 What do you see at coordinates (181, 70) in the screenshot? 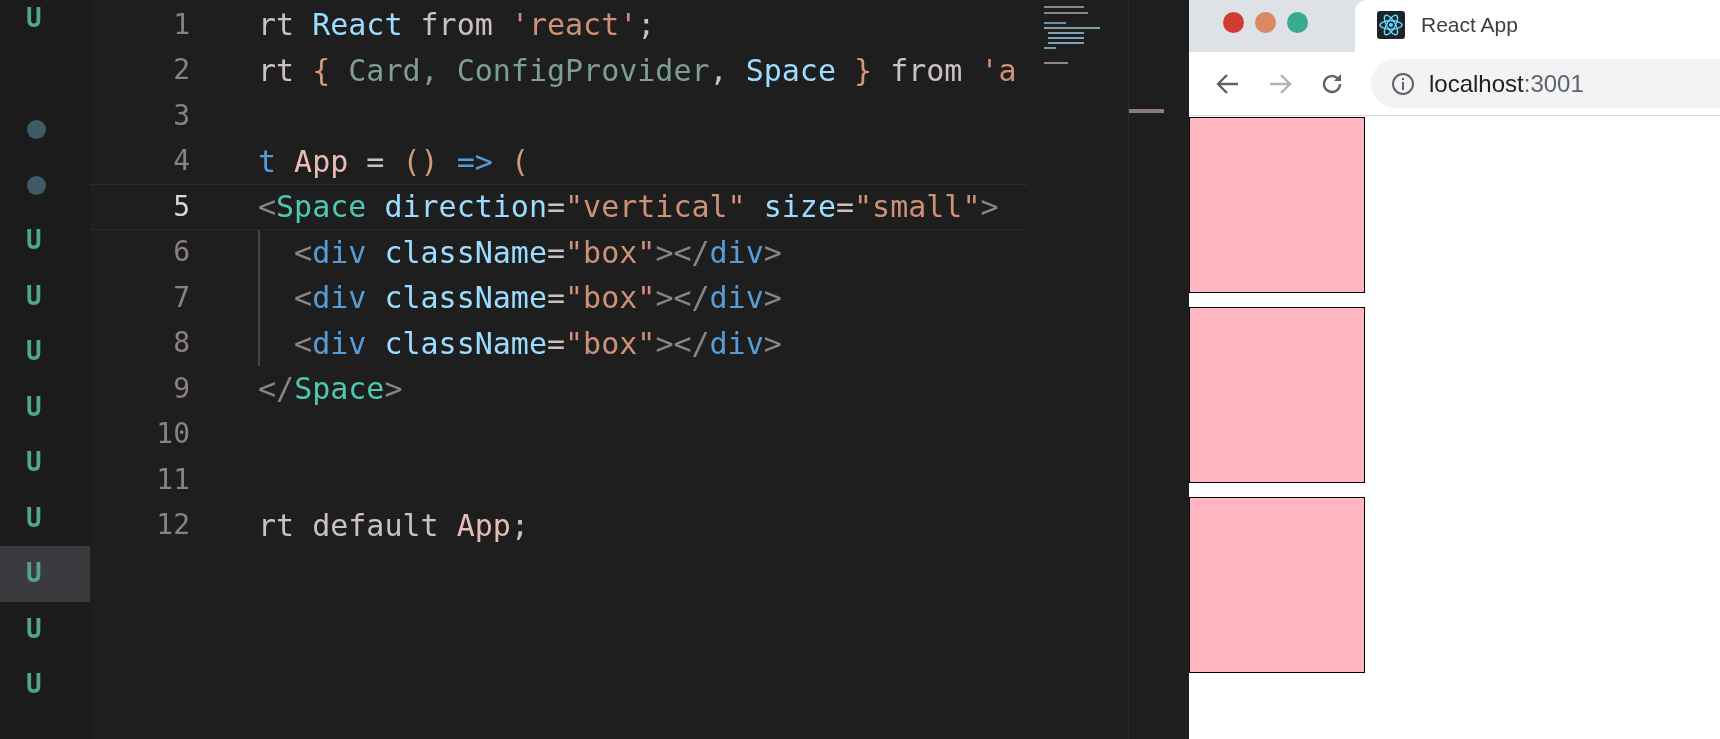
I see `line-number: 2` at bounding box center [181, 70].